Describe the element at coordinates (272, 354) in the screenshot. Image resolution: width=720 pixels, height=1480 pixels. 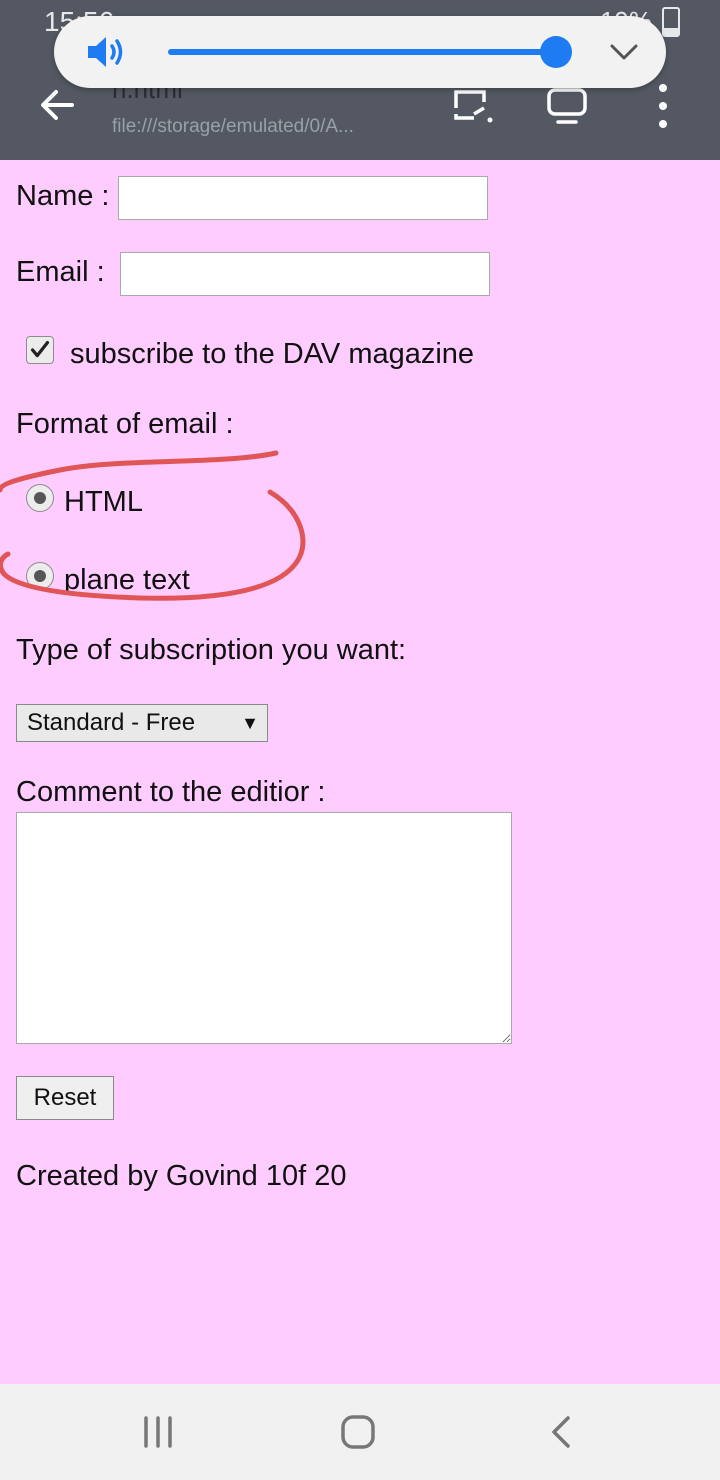
I see `subscribe-label: subscribe to the DAV magazine` at that location.